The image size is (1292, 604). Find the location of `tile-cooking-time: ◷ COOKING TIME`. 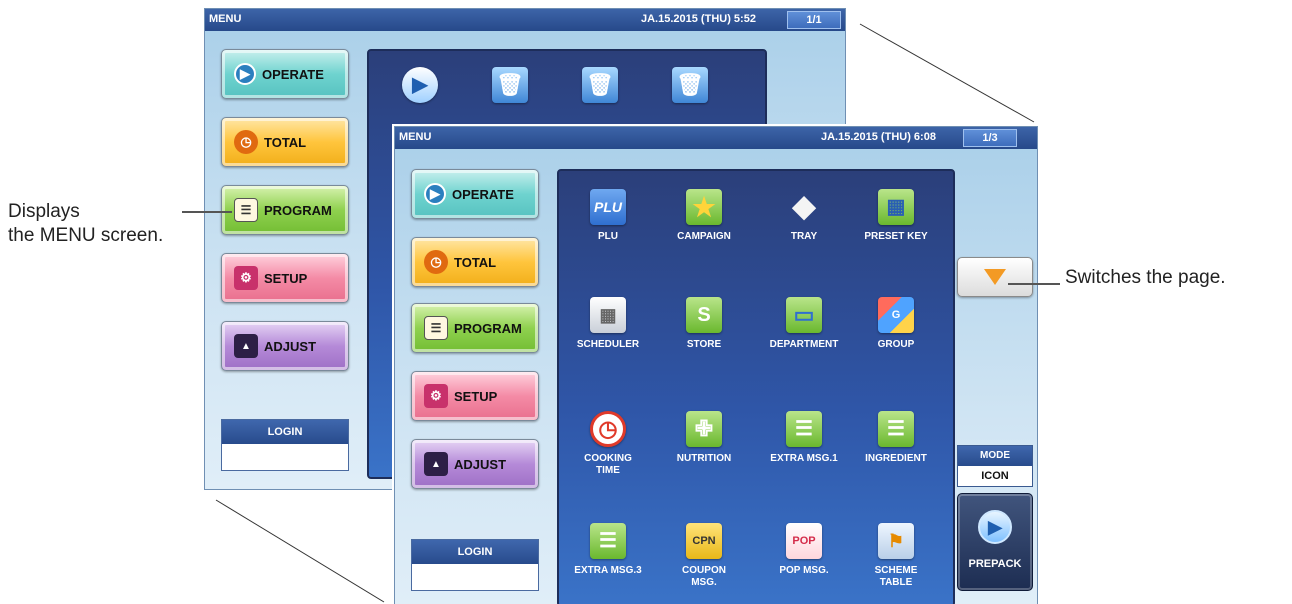

tile-cooking-time: ◷ COOKING TIME is located at coordinates (608, 444).